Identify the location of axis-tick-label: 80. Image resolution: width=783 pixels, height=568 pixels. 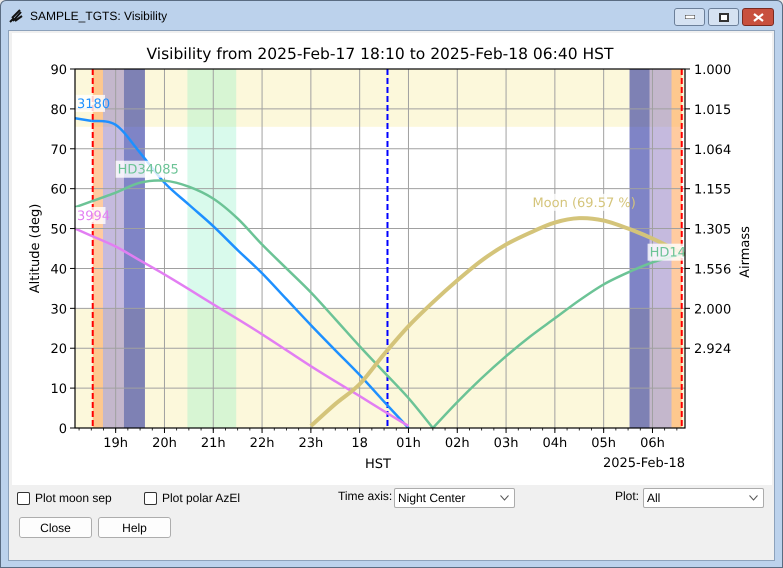
(58, 110).